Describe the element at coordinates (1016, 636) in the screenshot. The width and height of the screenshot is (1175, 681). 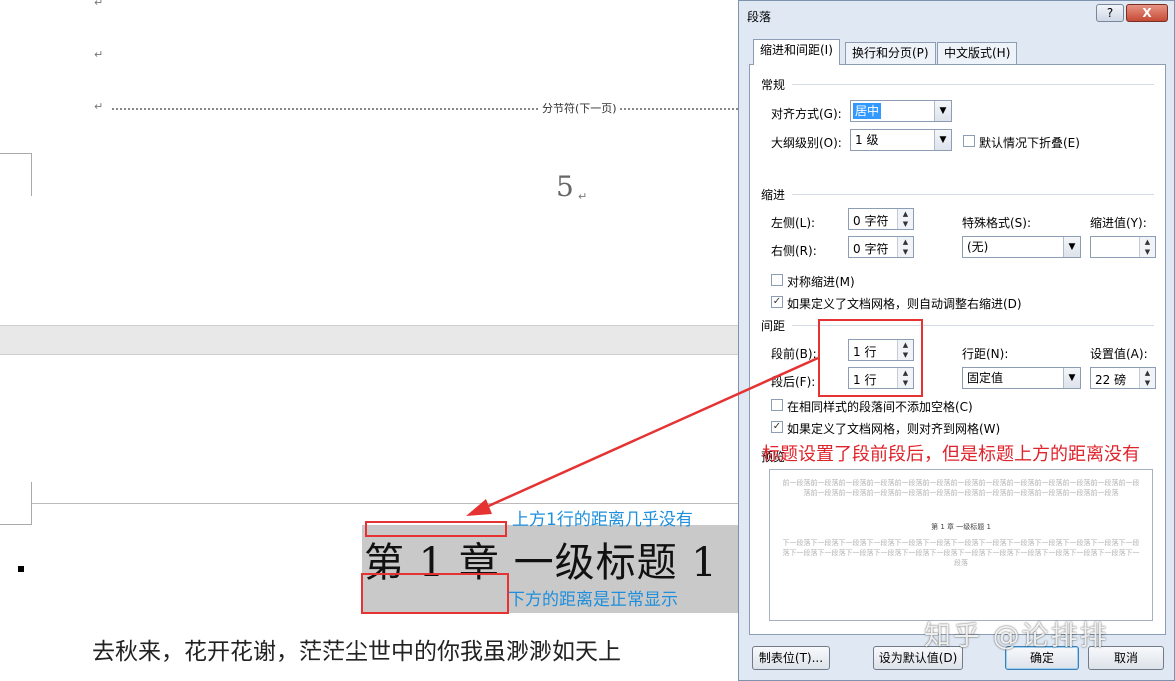
I see `watermark: 知乎 @论排排` at that location.